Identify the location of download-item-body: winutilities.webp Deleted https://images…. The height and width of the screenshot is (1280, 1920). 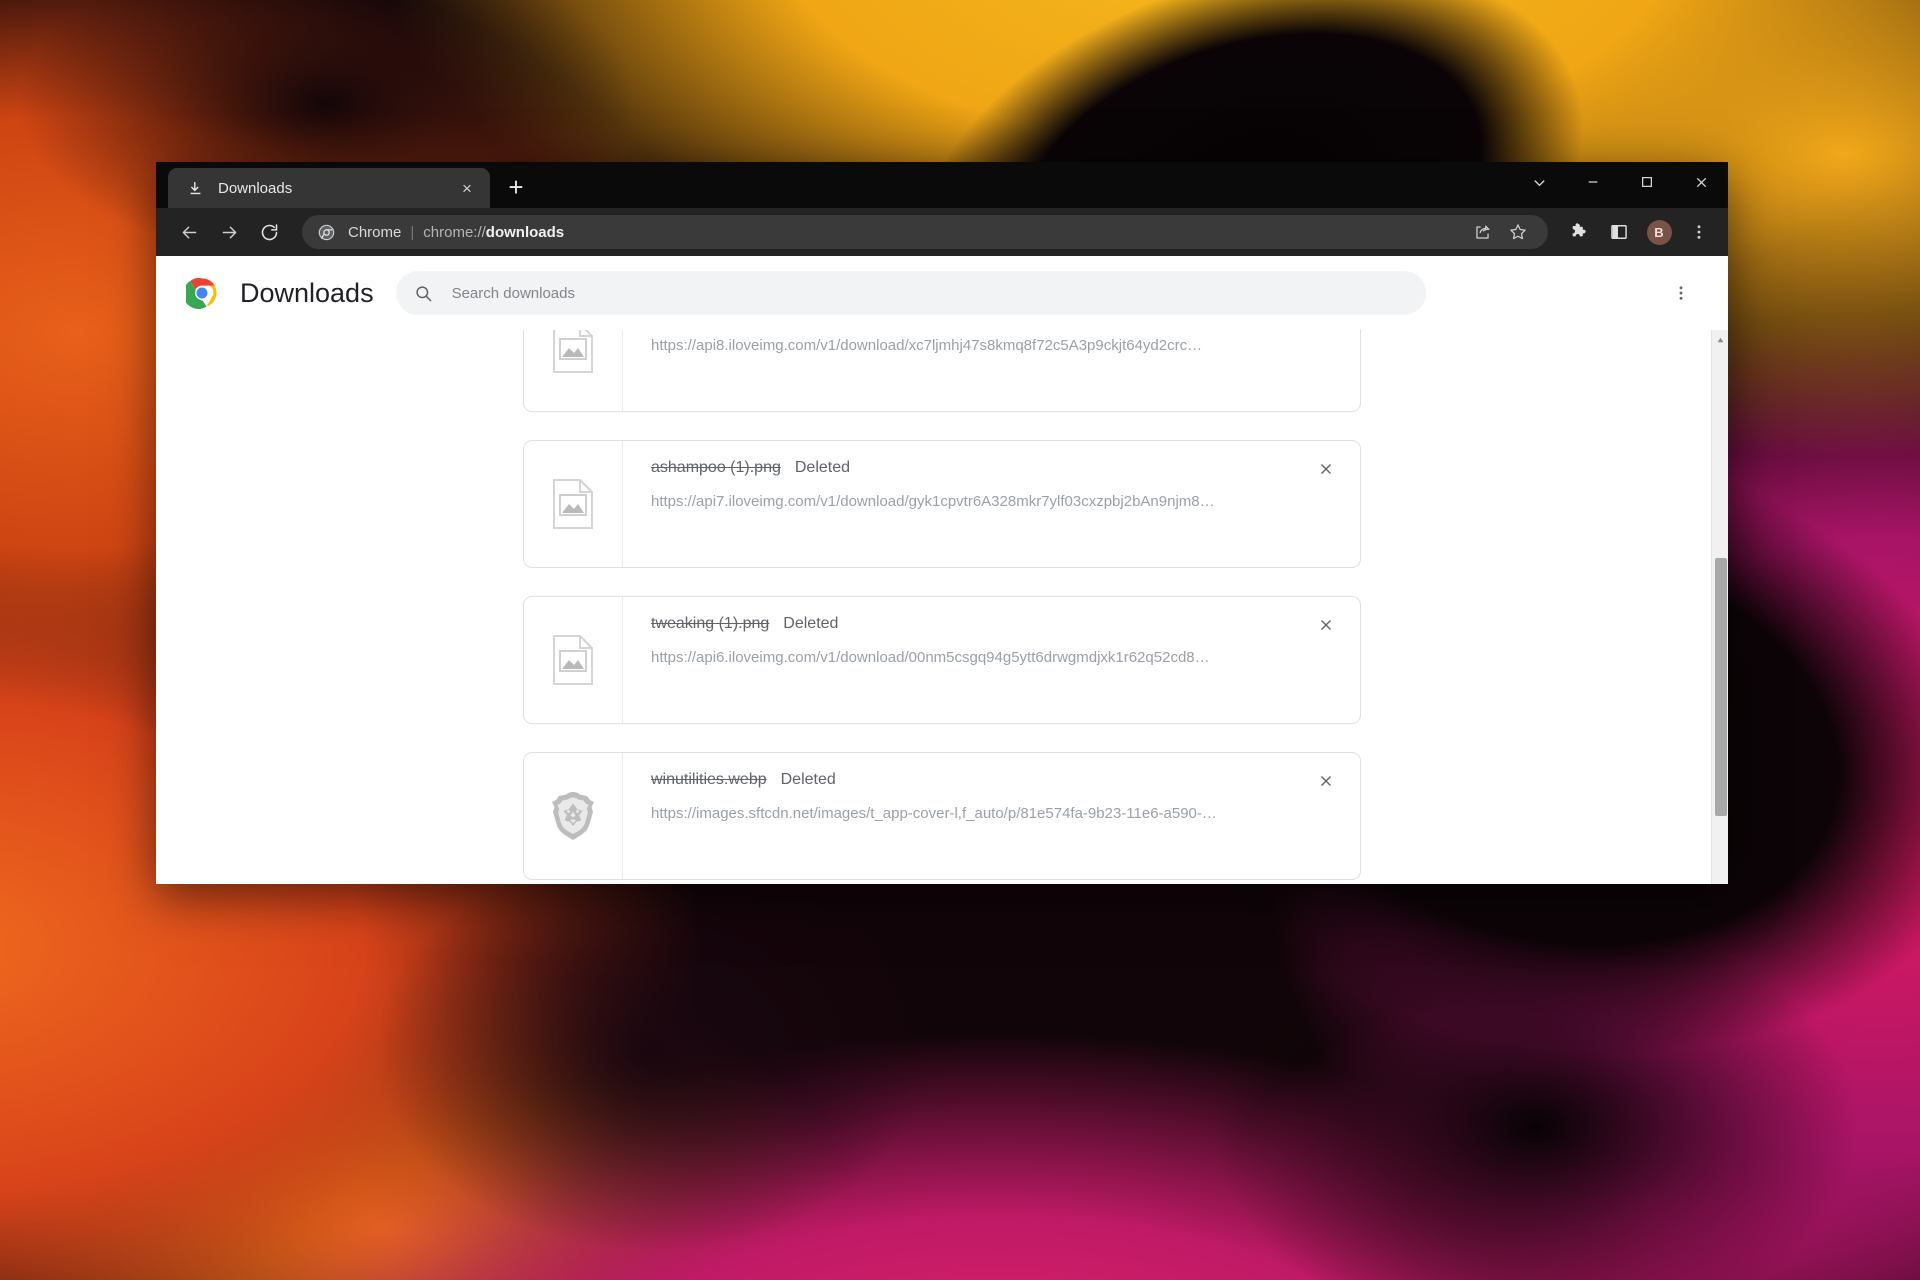
(991, 816).